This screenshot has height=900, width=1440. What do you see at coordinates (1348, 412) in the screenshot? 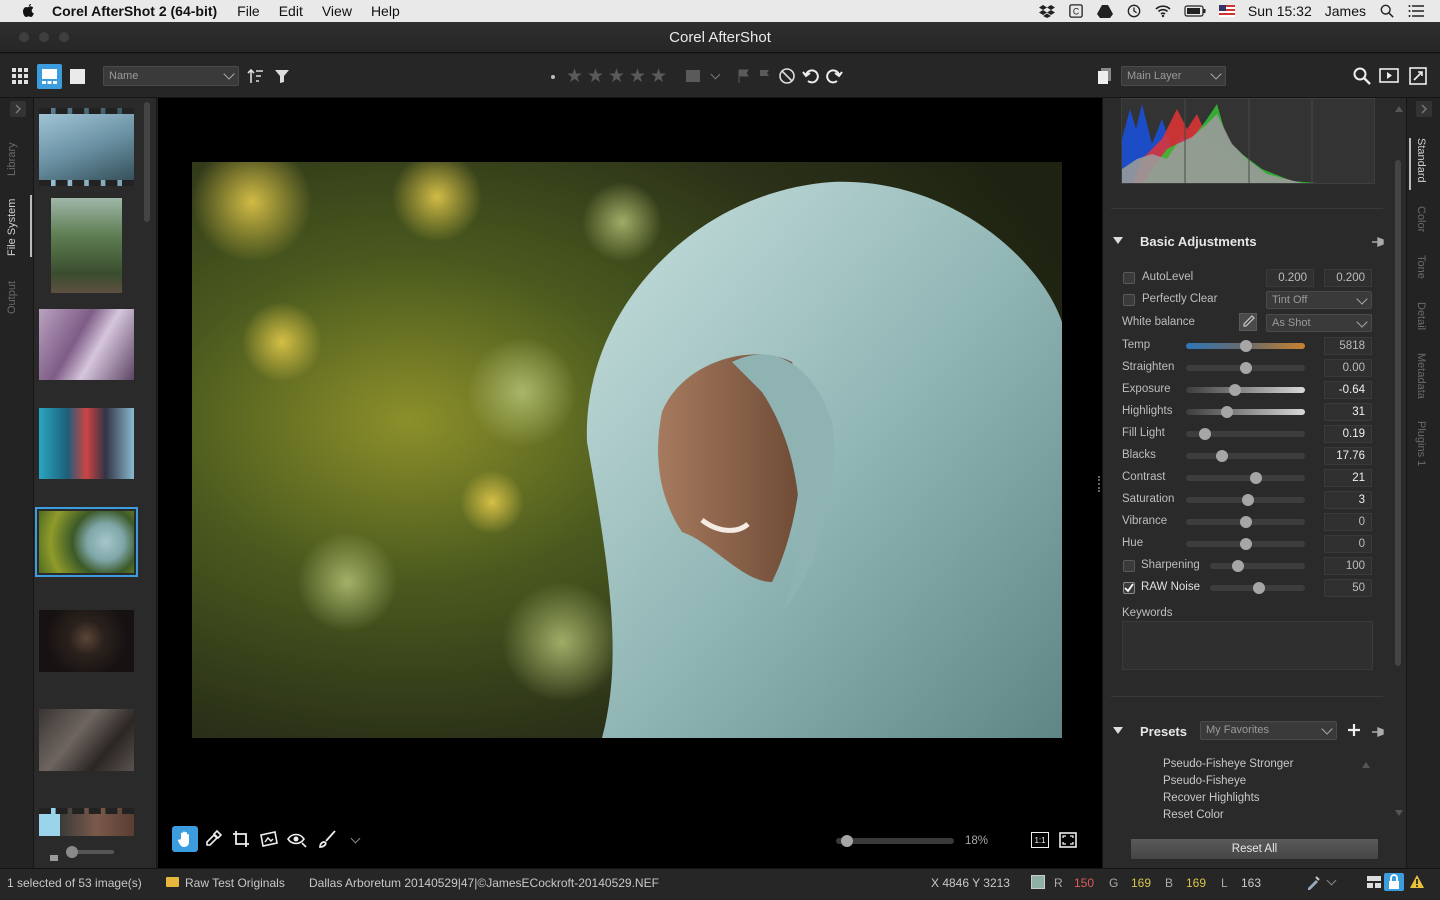
I see `slider-value-input: 31` at bounding box center [1348, 412].